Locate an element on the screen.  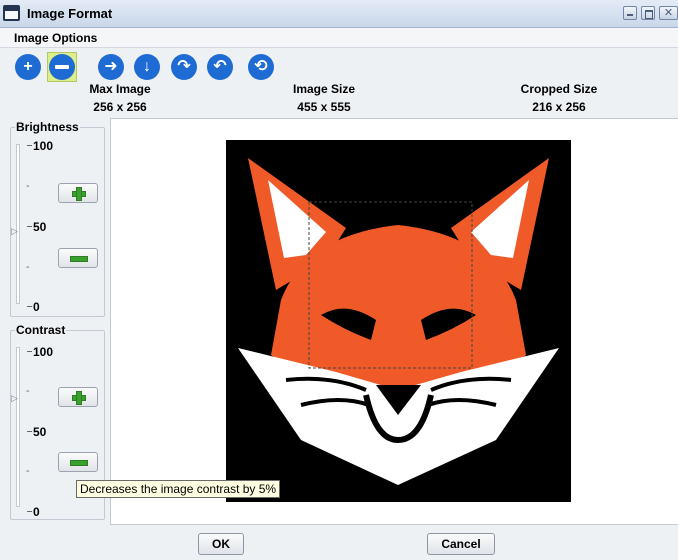
brightness-slider-thumb: ▷ is located at coordinates (17, 231).